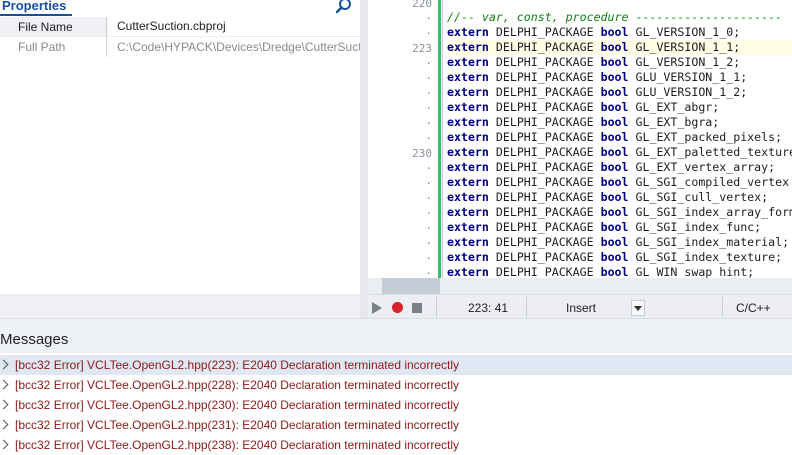  What do you see at coordinates (180, 8) in the screenshot?
I see `properties-header: Properties` at bounding box center [180, 8].